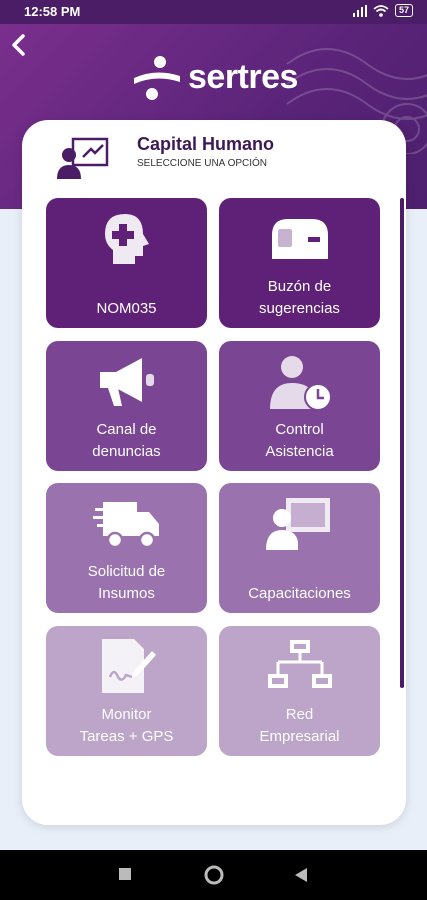 This screenshot has height=900, width=427. I want to click on status-icons: 57, so click(382, 10).